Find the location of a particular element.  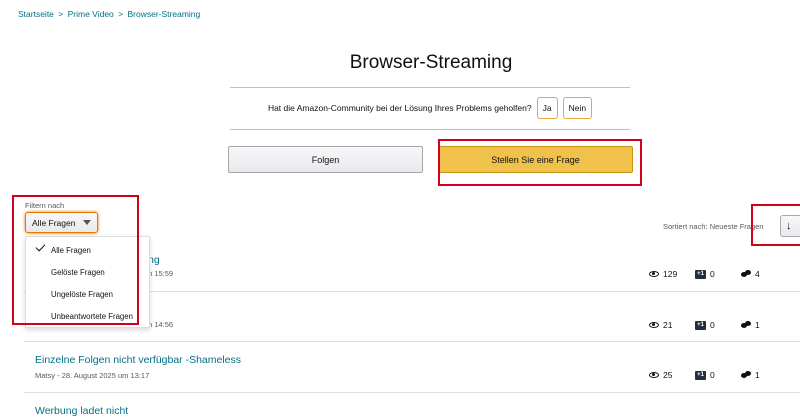

arrow-down-icon: ↓ is located at coordinates (789, 226).